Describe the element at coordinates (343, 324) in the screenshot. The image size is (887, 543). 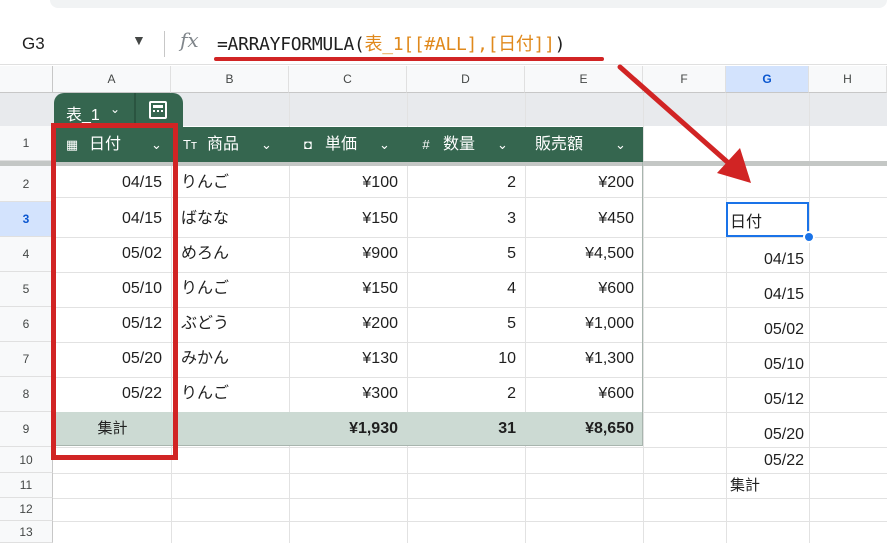
I see `table-cell-price: ¥200` at that location.